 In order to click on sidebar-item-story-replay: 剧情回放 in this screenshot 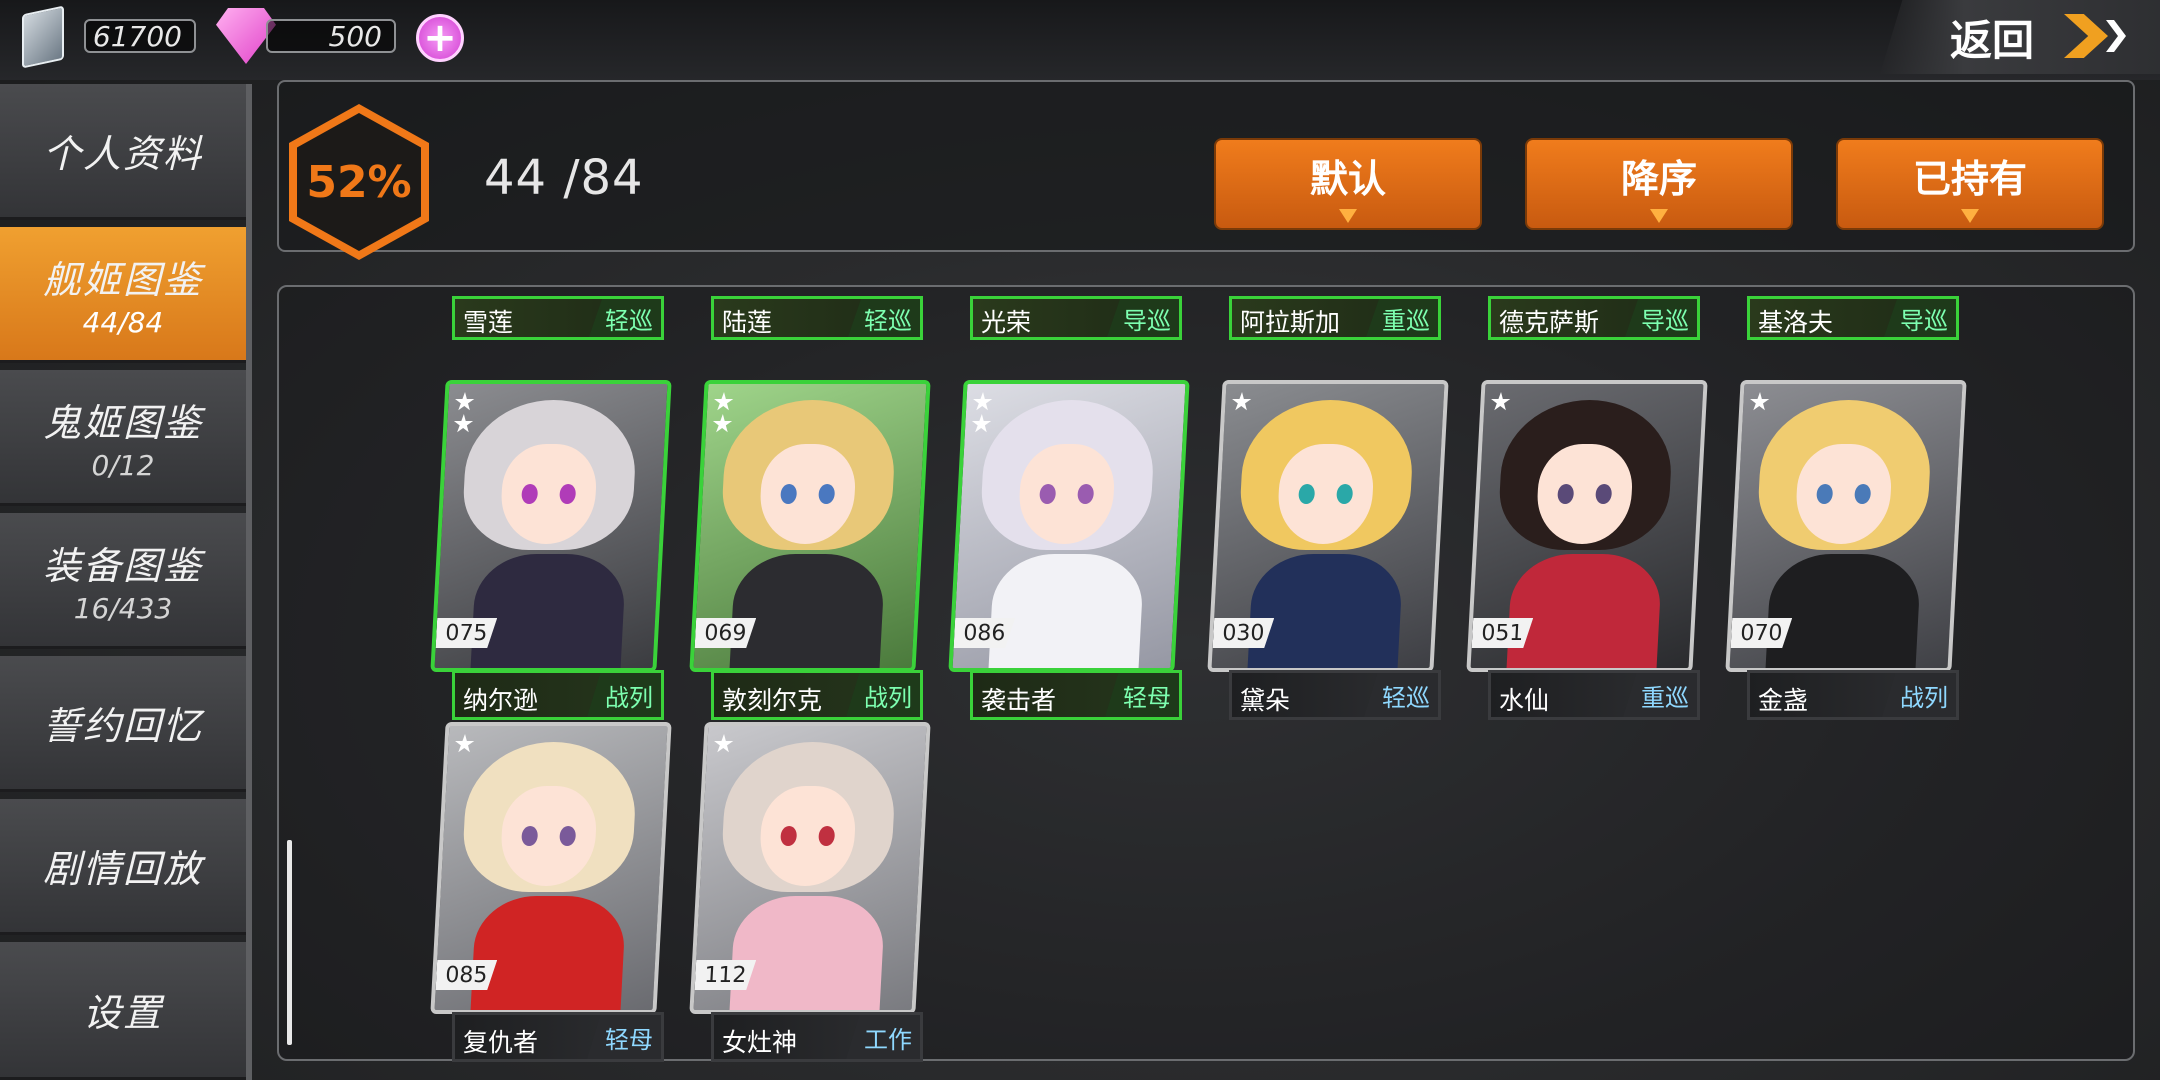, I will do `click(123, 867)`.